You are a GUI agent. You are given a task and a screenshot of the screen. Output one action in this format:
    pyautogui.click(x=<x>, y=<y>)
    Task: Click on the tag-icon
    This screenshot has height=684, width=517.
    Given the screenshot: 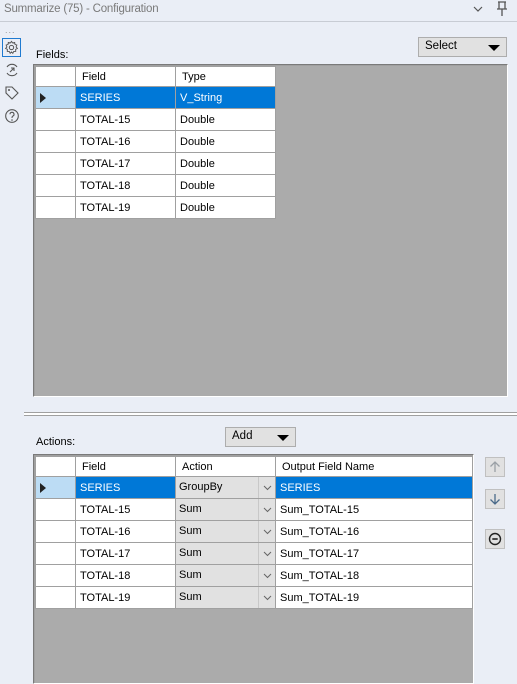 What is the action you would take?
    pyautogui.click(x=11, y=92)
    